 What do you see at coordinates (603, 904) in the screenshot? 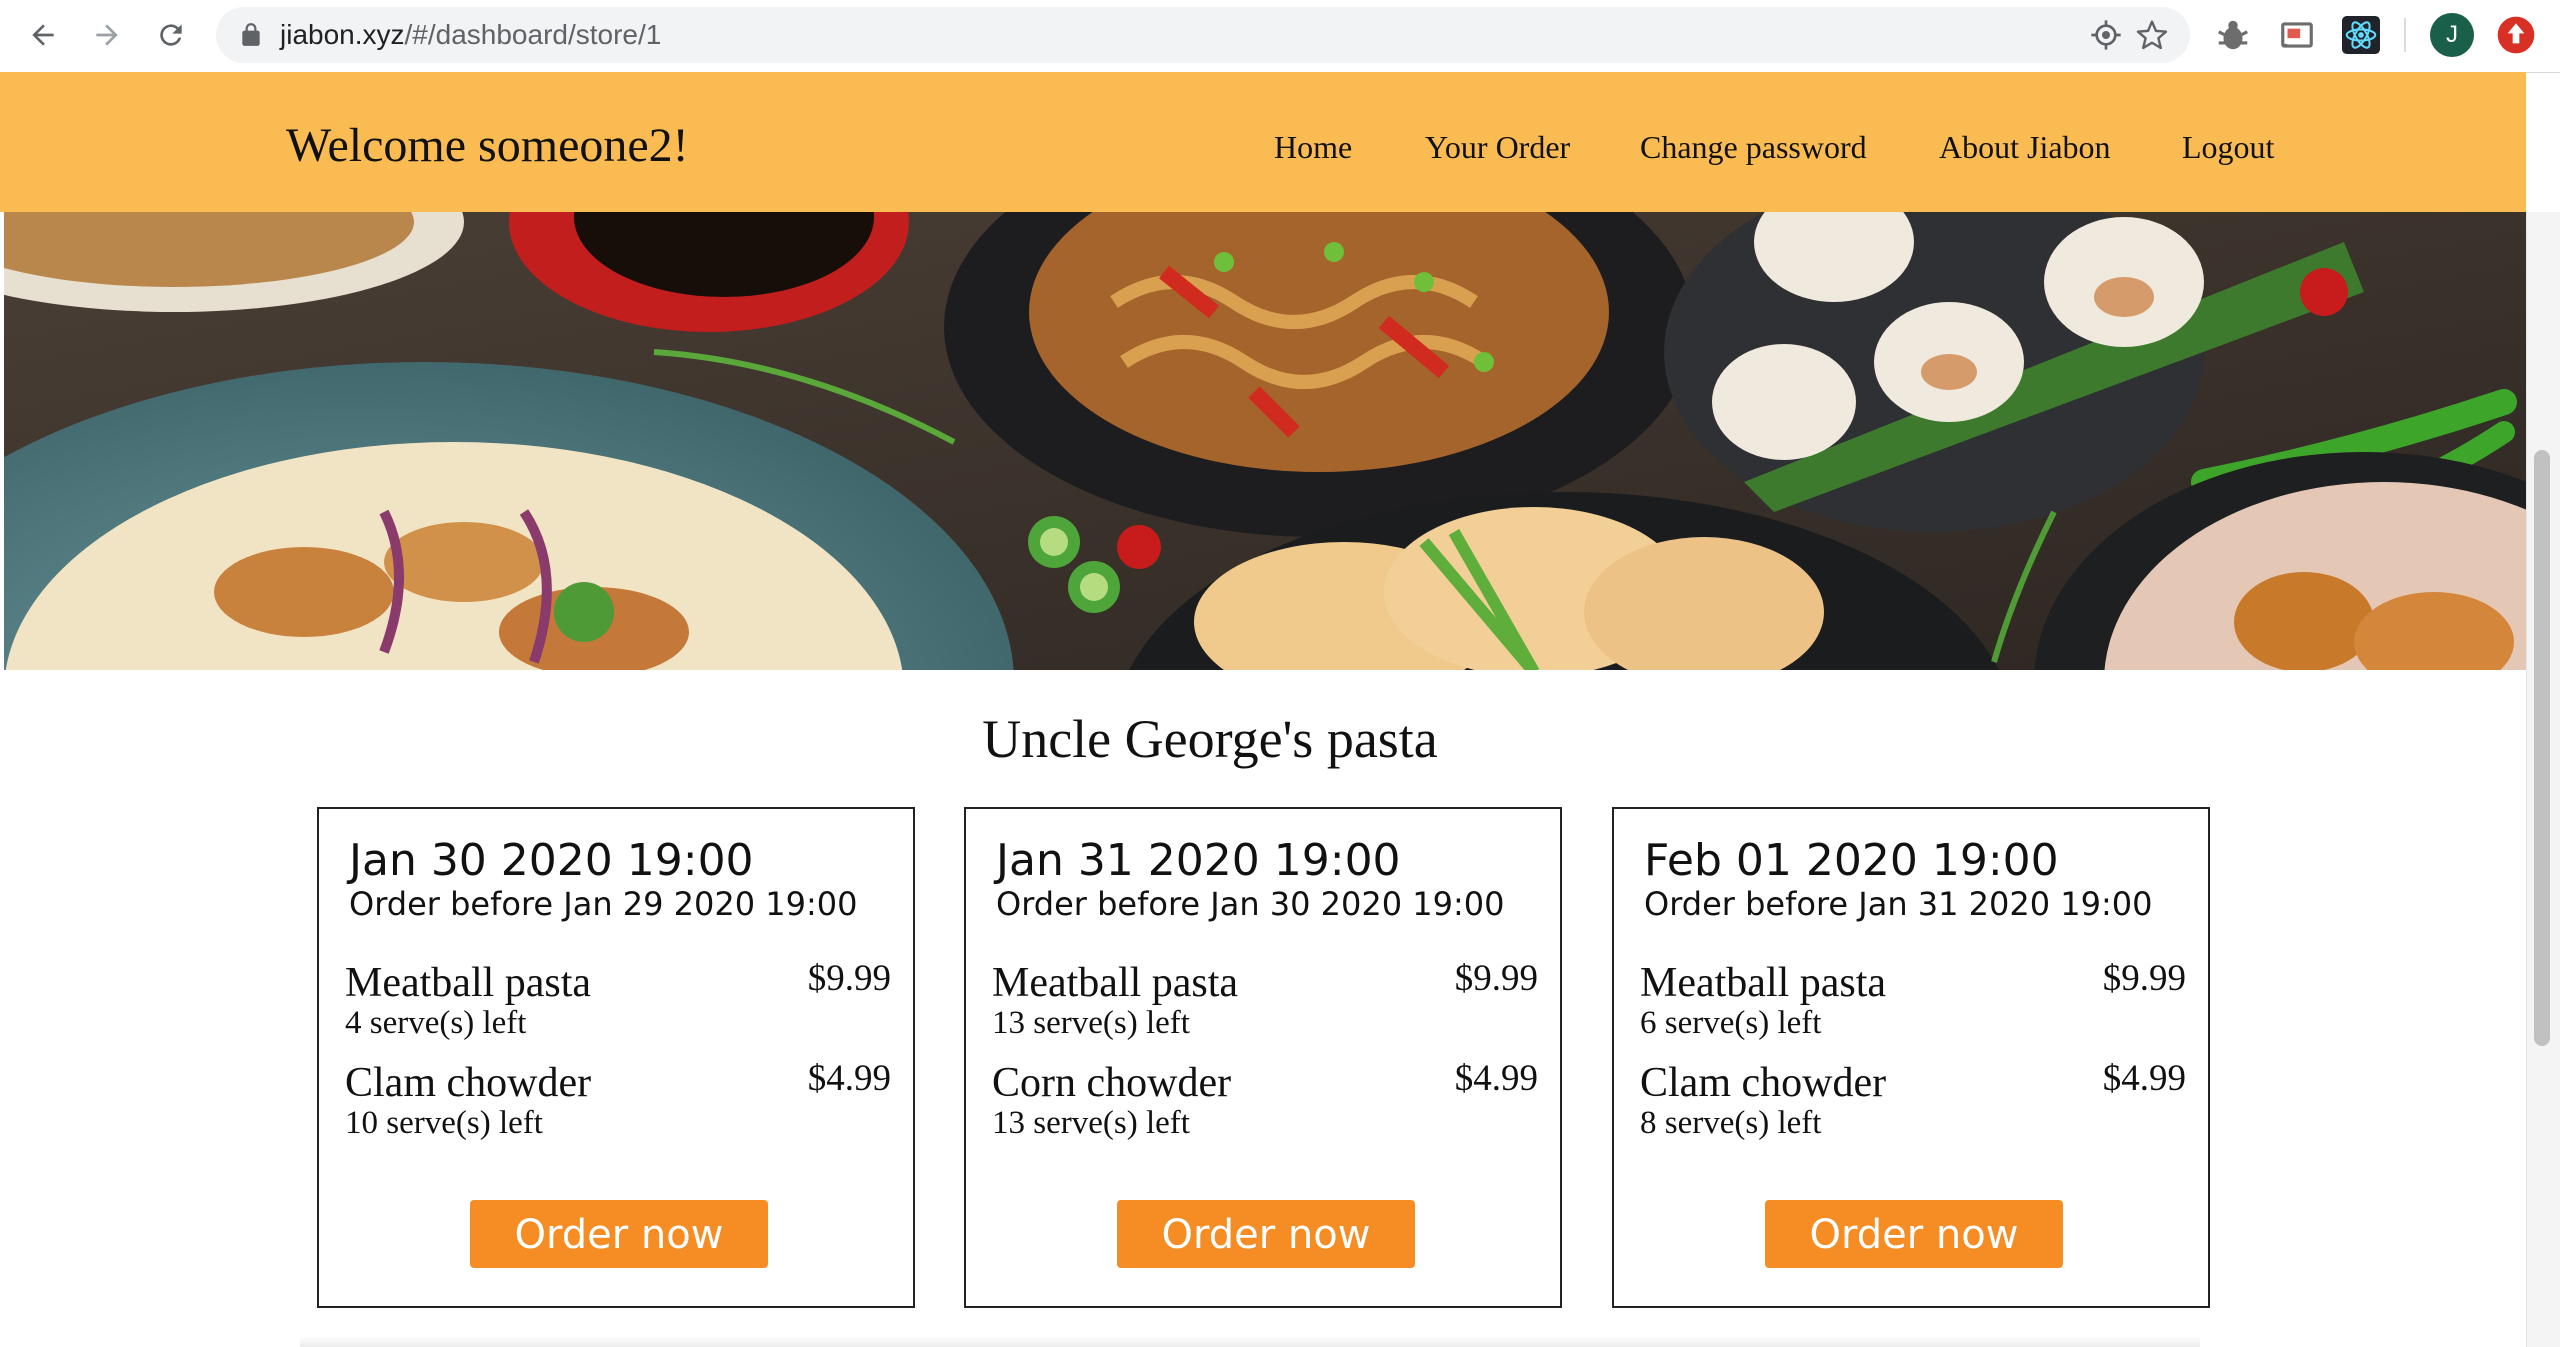
I see `card-deadline: Order before Jan 29 2020 19:00` at bounding box center [603, 904].